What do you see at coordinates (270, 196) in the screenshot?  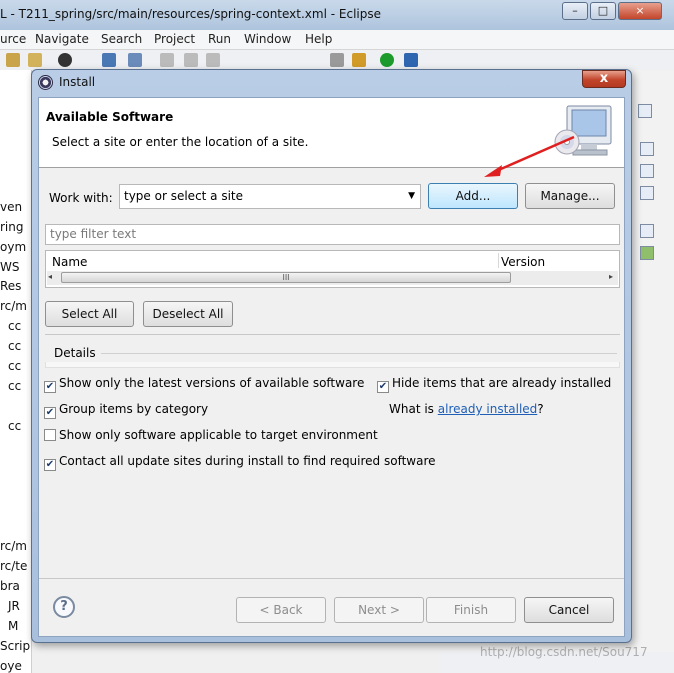 I see `site-combo: type or select a site ▼` at bounding box center [270, 196].